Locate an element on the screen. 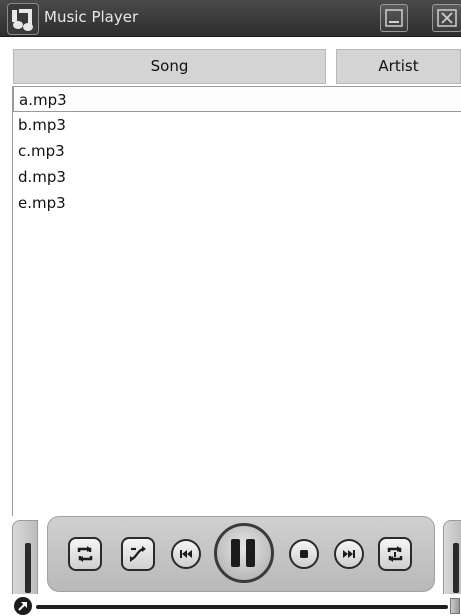 The height and width of the screenshot is (616, 461). previous-button is located at coordinates (186, 554).